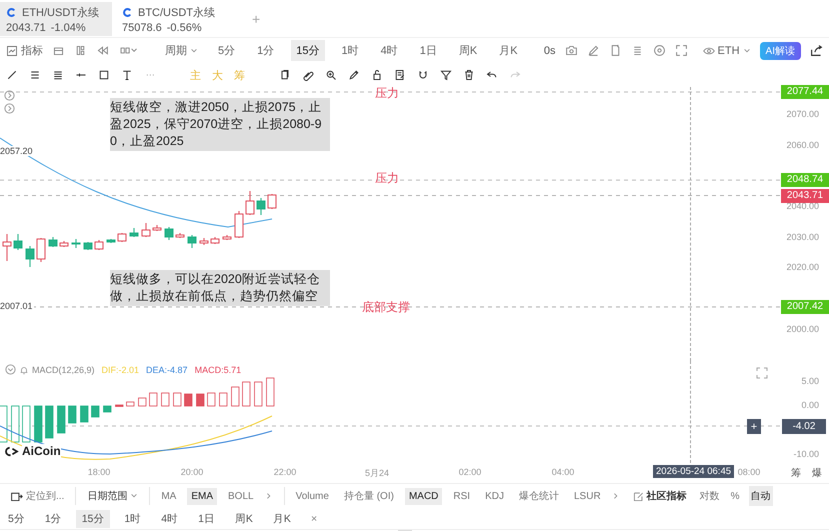 This screenshot has height=531, width=829. I want to click on side-panel-tab: 筹, so click(796, 473).